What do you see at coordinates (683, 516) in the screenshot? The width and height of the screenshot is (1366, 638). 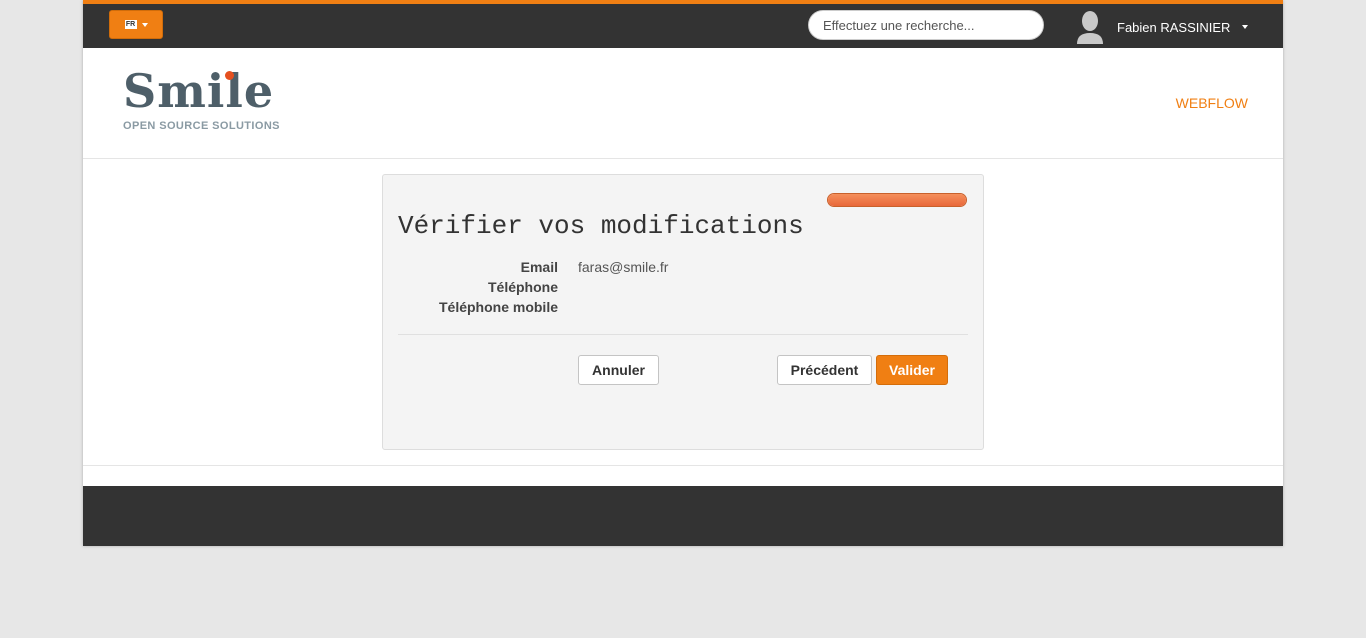 I see `site-footer` at bounding box center [683, 516].